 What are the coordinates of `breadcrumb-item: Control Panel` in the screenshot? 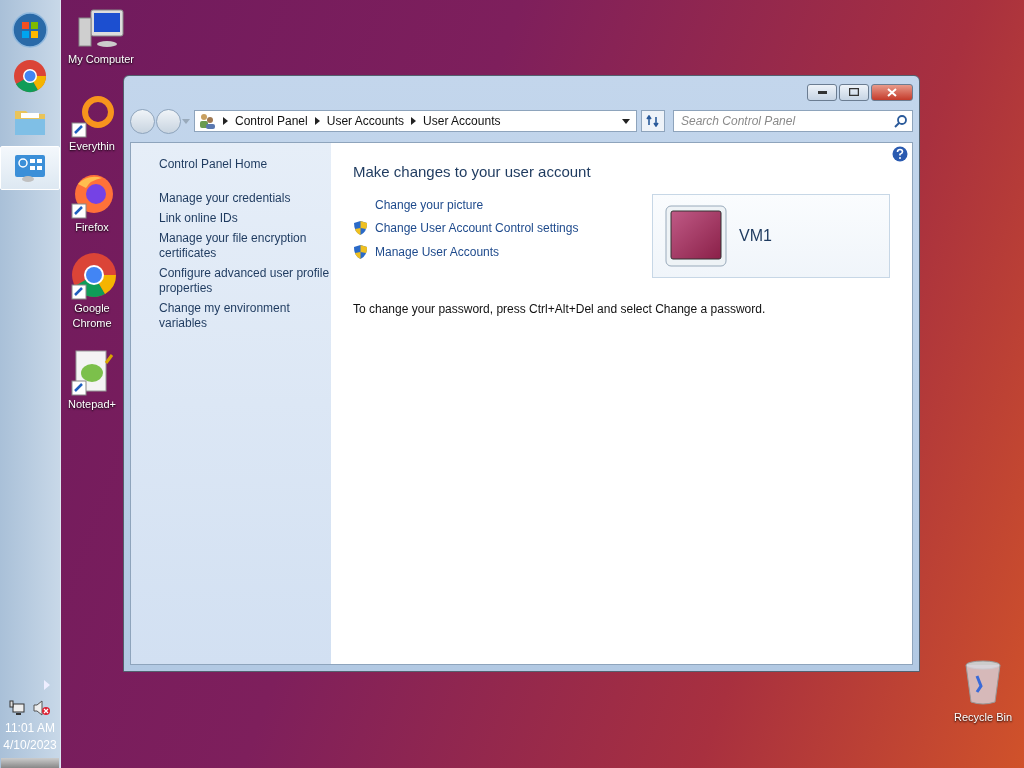 It's located at (271, 121).